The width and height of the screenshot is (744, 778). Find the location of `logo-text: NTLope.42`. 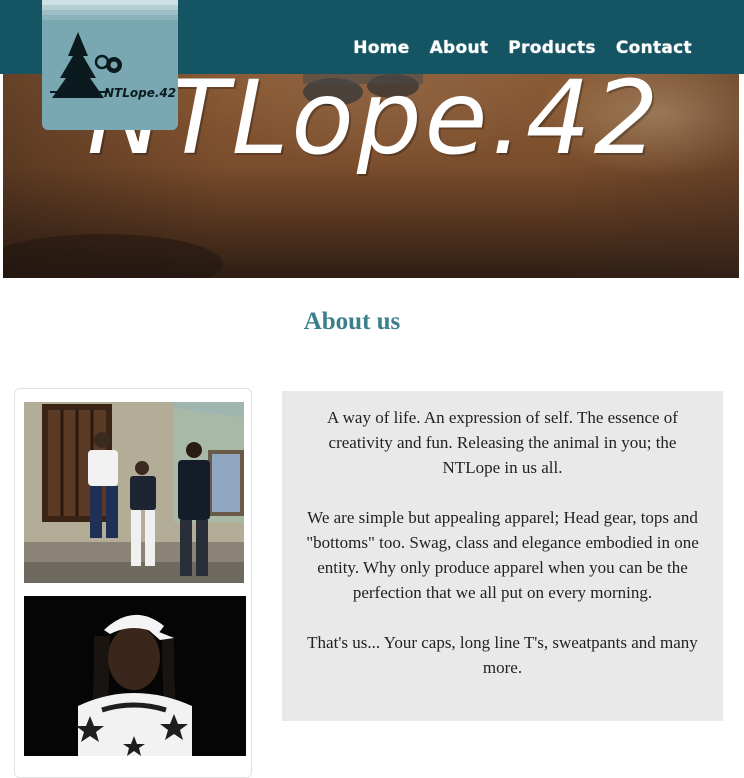

logo-text: NTLope.42 is located at coordinates (140, 93).